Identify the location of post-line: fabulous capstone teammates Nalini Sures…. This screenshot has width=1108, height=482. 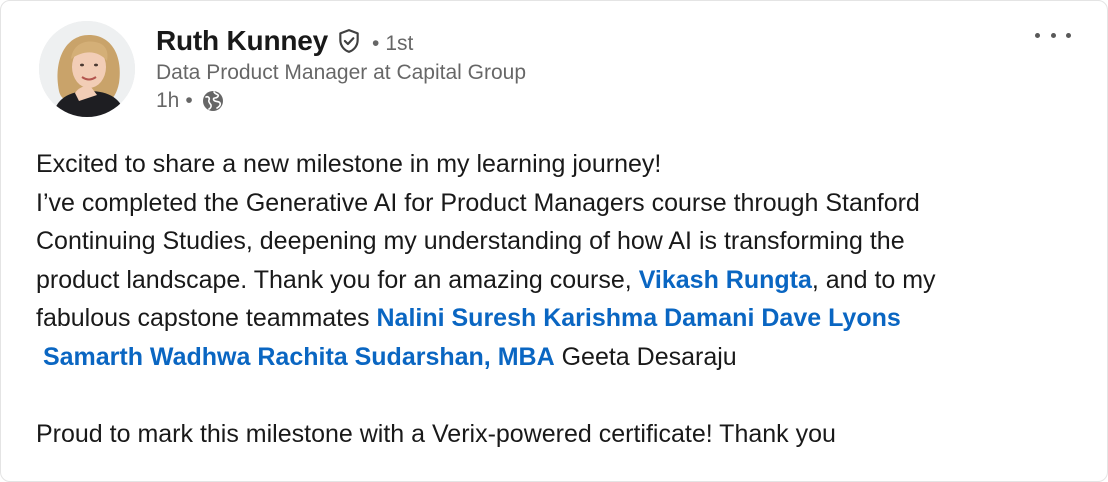
(561, 318).